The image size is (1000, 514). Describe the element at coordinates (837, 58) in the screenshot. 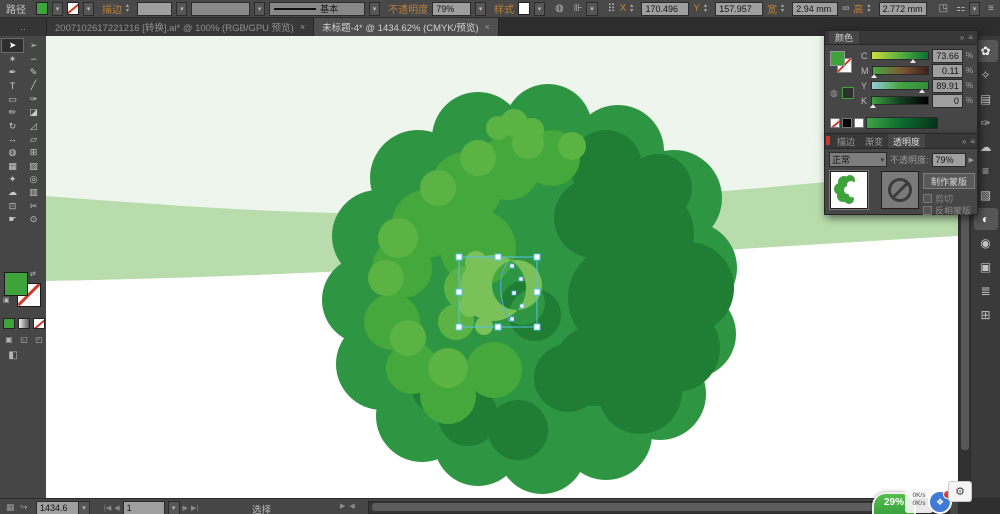

I see `panel-fill-swatch` at that location.